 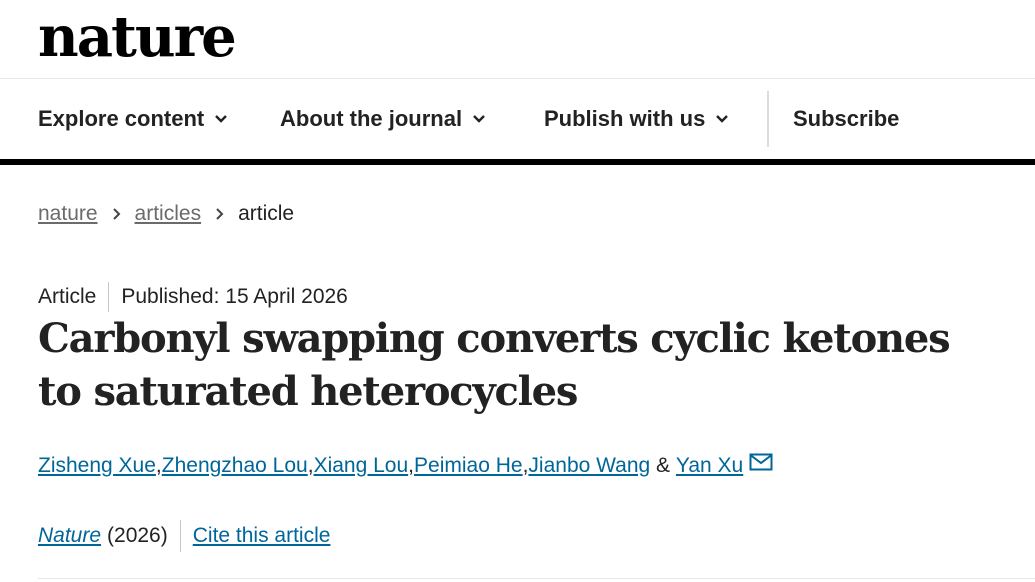 What do you see at coordinates (266, 213) in the screenshot?
I see `breadcrumb-current: article` at bounding box center [266, 213].